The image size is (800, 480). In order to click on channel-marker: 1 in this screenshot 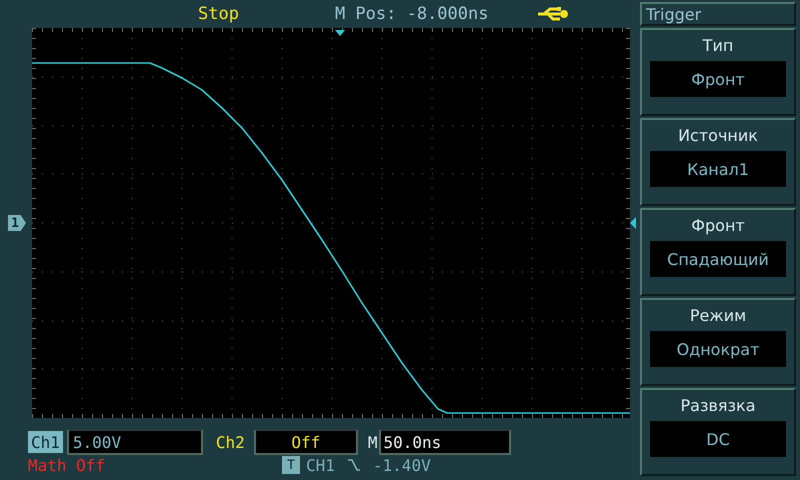, I will do `click(17, 223)`.